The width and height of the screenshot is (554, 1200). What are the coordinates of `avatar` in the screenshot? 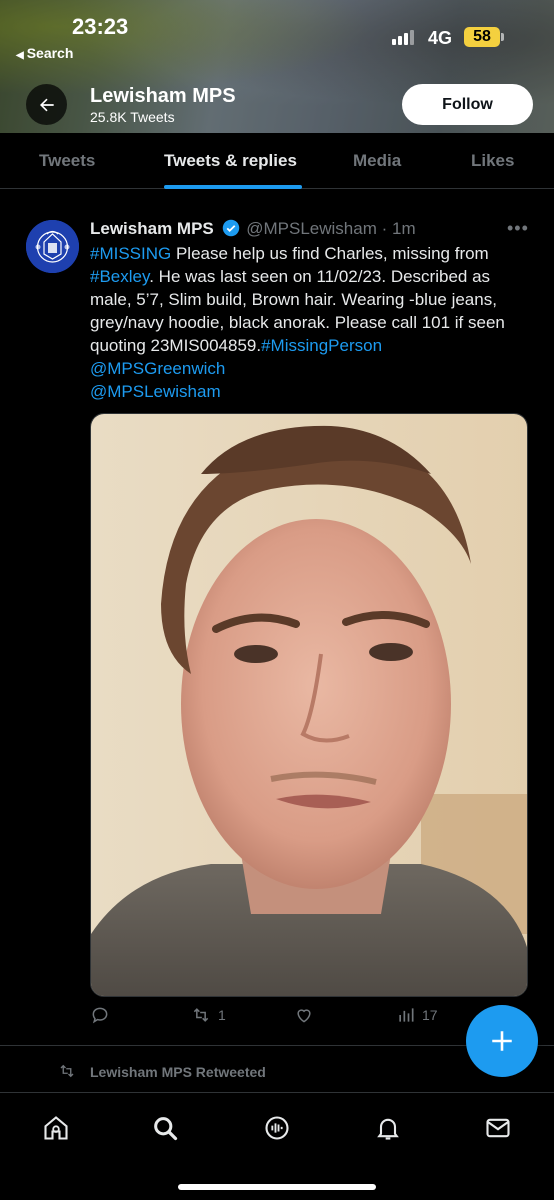 It's located at (52, 246).